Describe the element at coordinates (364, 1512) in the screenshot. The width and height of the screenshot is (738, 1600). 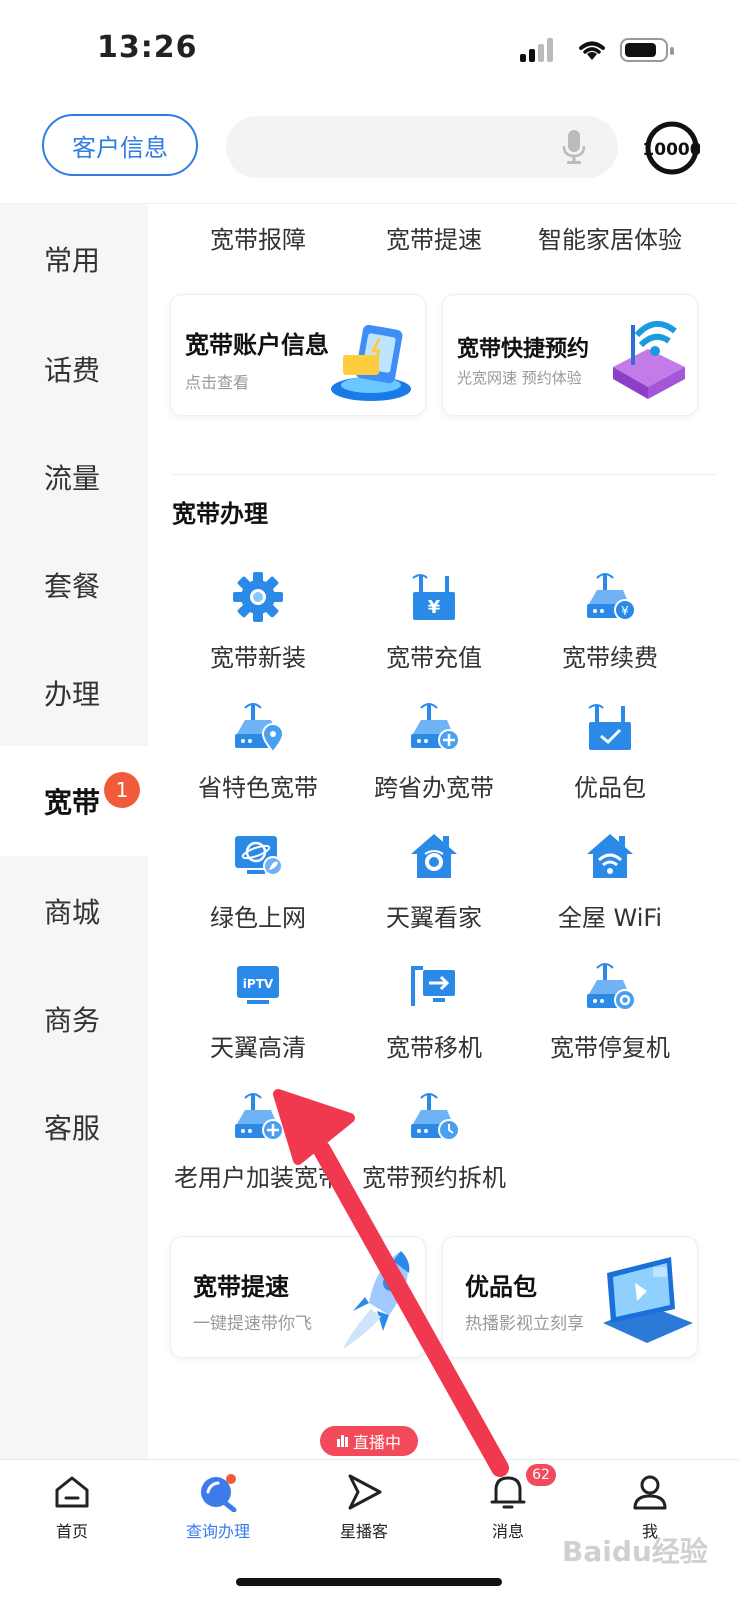
I see `tab-star-podcast: 星播客` at that location.